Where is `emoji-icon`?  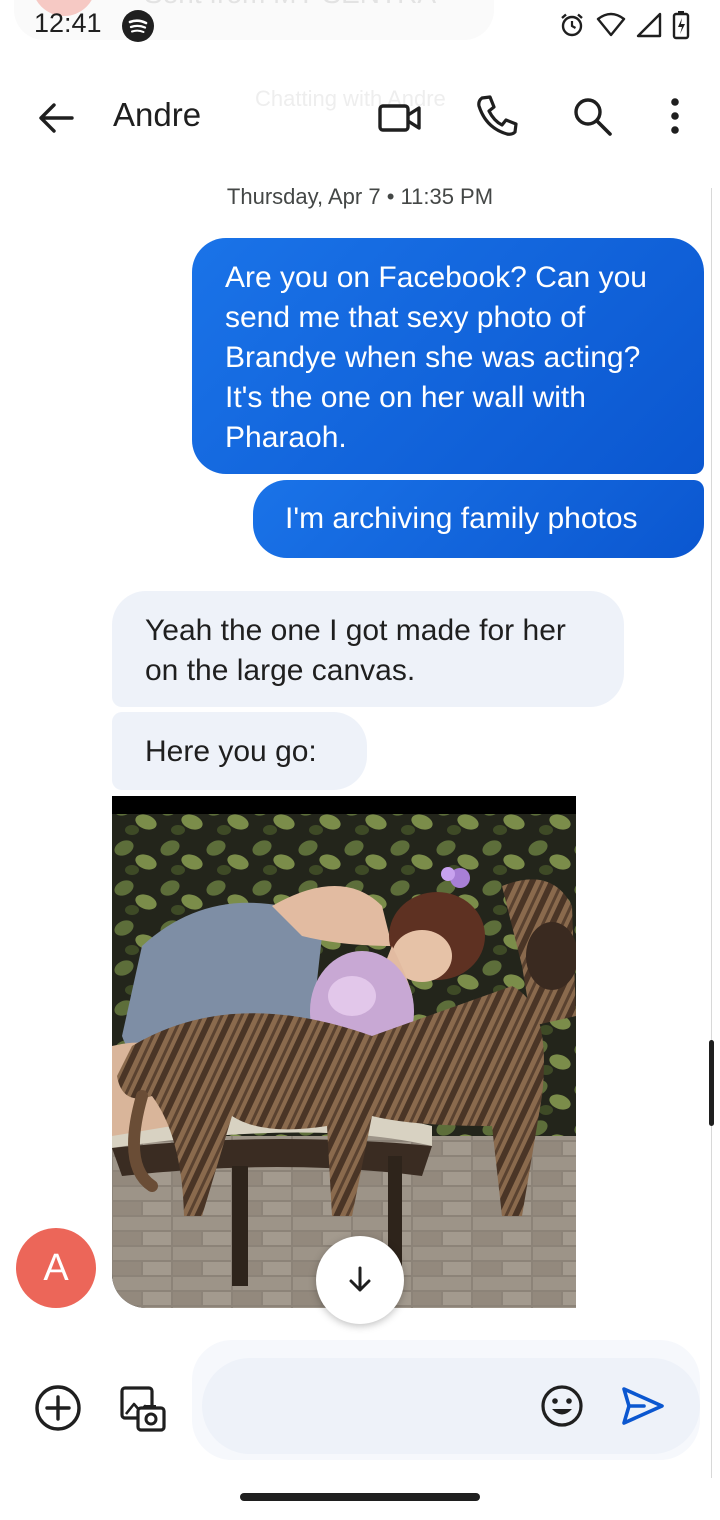
emoji-icon is located at coordinates (562, 1406).